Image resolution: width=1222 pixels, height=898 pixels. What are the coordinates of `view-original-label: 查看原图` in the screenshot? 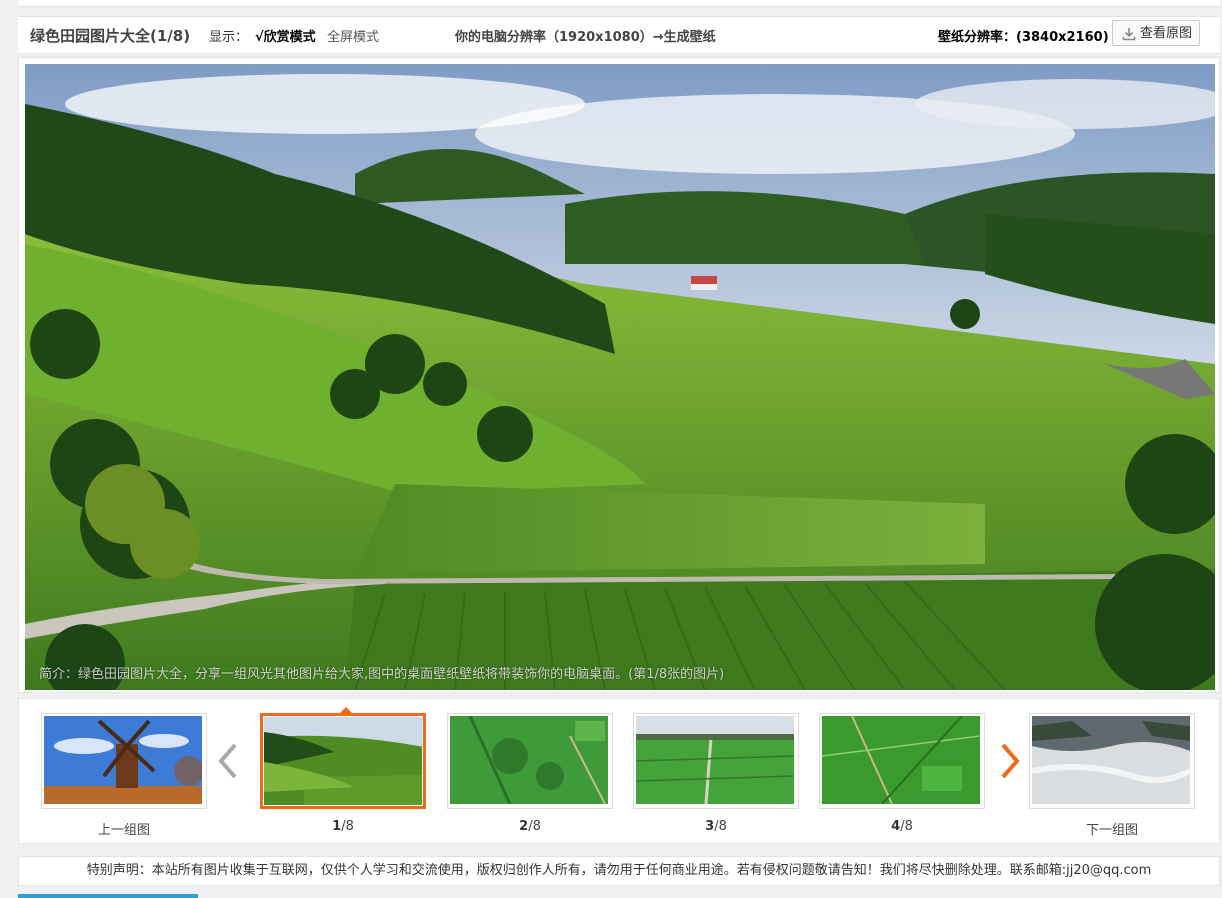 It's located at (1166, 33).